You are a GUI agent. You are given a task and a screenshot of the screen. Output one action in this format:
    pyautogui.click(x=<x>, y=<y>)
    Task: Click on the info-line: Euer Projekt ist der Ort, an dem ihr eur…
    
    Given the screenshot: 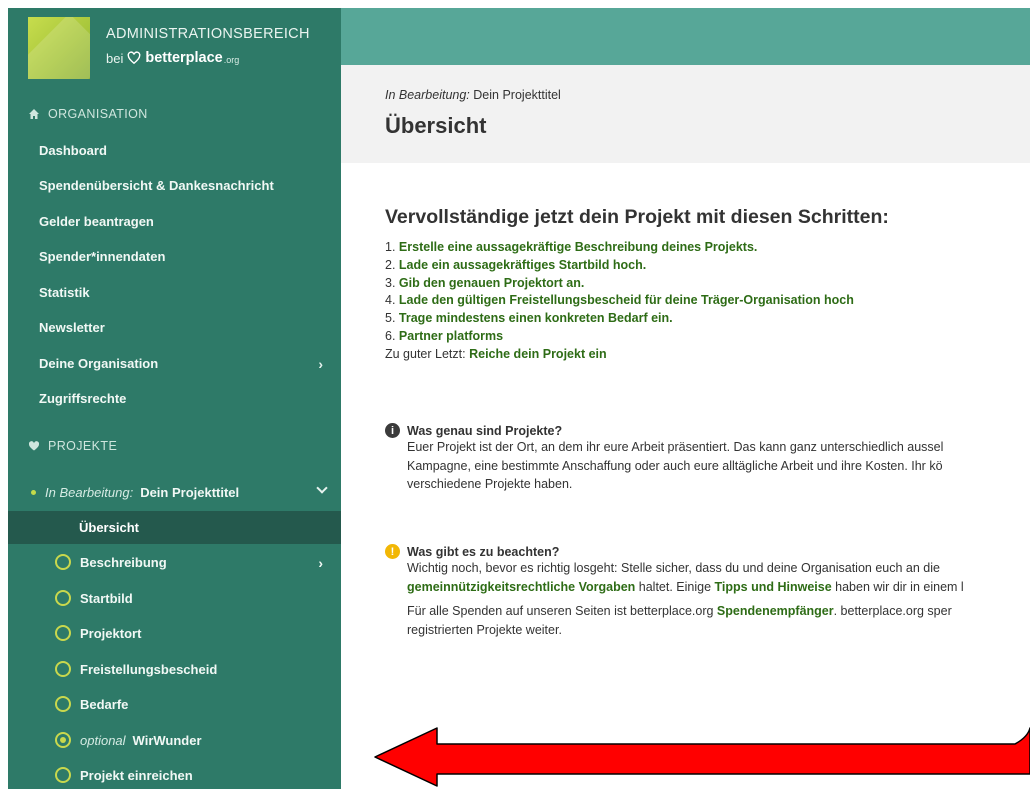 What is the action you would take?
    pyautogui.click(x=675, y=447)
    